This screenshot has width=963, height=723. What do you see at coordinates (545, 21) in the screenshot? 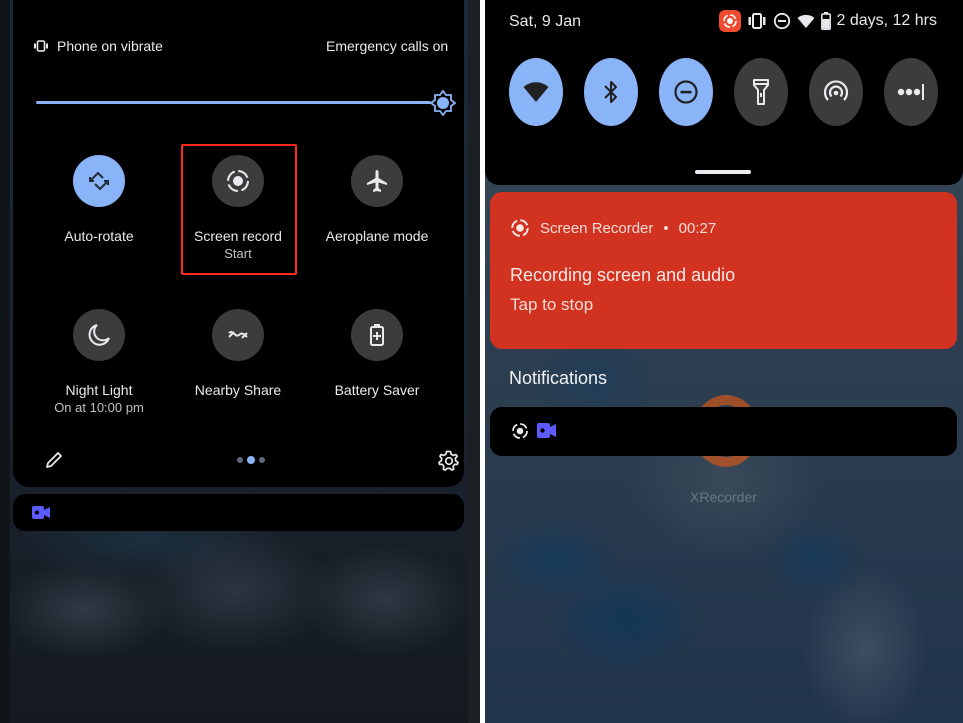
I see `date-label: Sat, 9 Jan` at bounding box center [545, 21].